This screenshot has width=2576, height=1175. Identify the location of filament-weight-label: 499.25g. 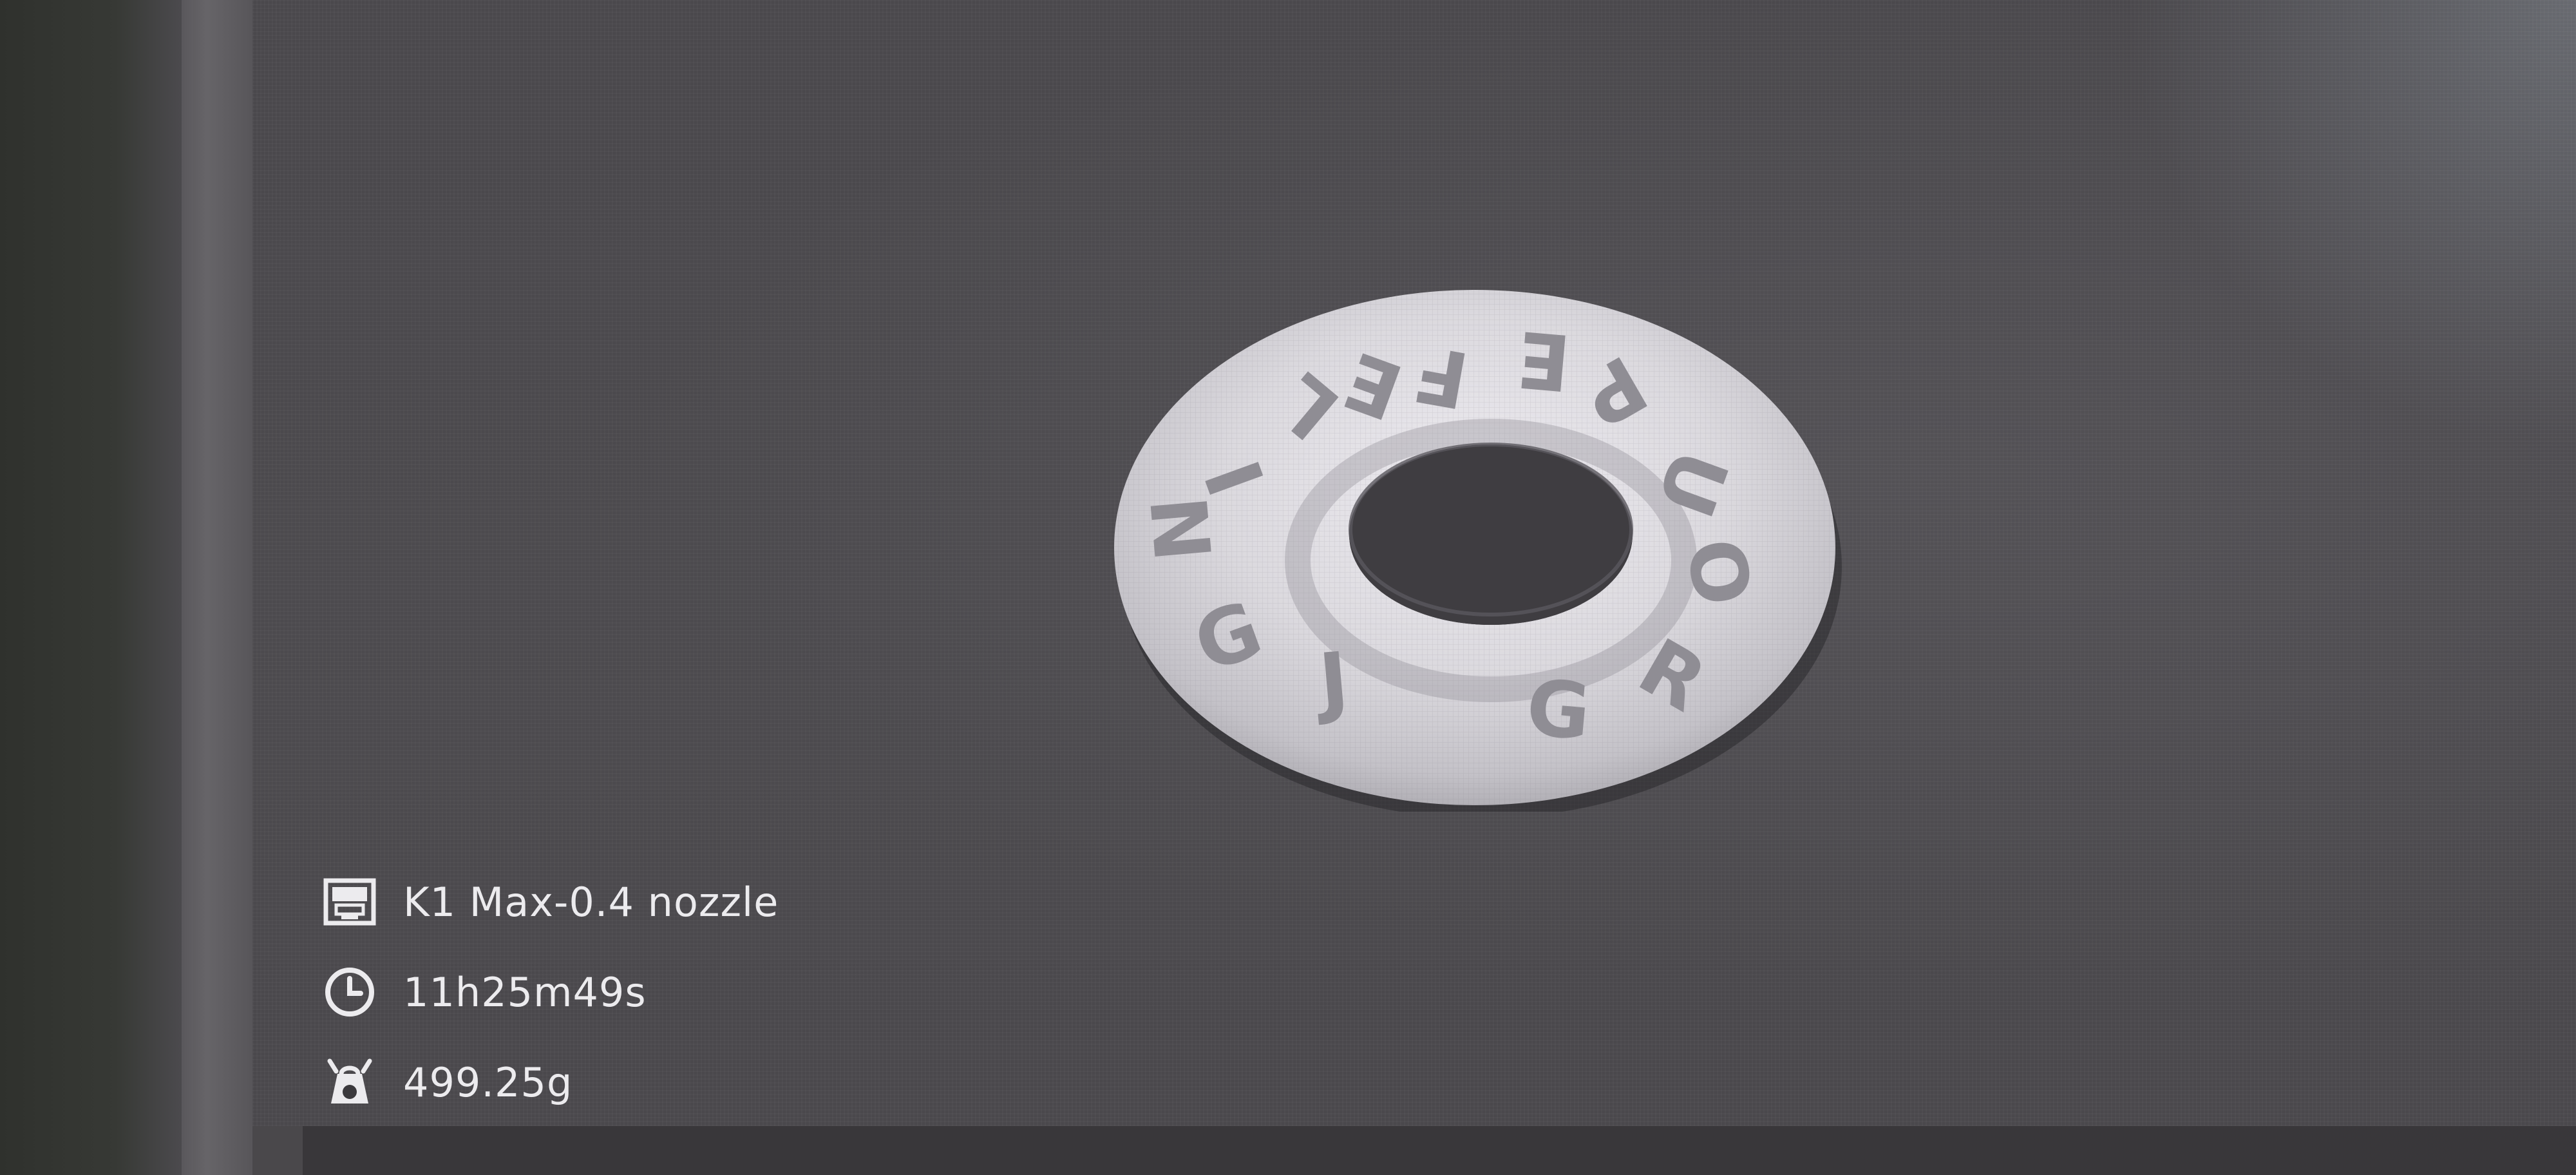
(488, 1082).